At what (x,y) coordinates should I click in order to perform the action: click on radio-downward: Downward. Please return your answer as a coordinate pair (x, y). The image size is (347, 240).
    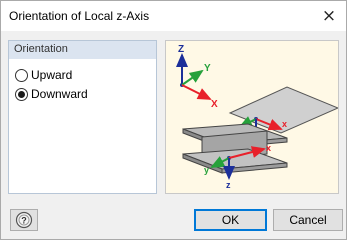
    Looking at the image, I should click on (51, 94).